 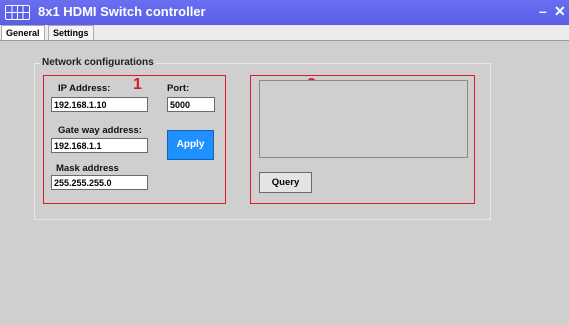 What do you see at coordinates (84, 88) in the screenshot?
I see `ip-address-label: IP Address:` at bounding box center [84, 88].